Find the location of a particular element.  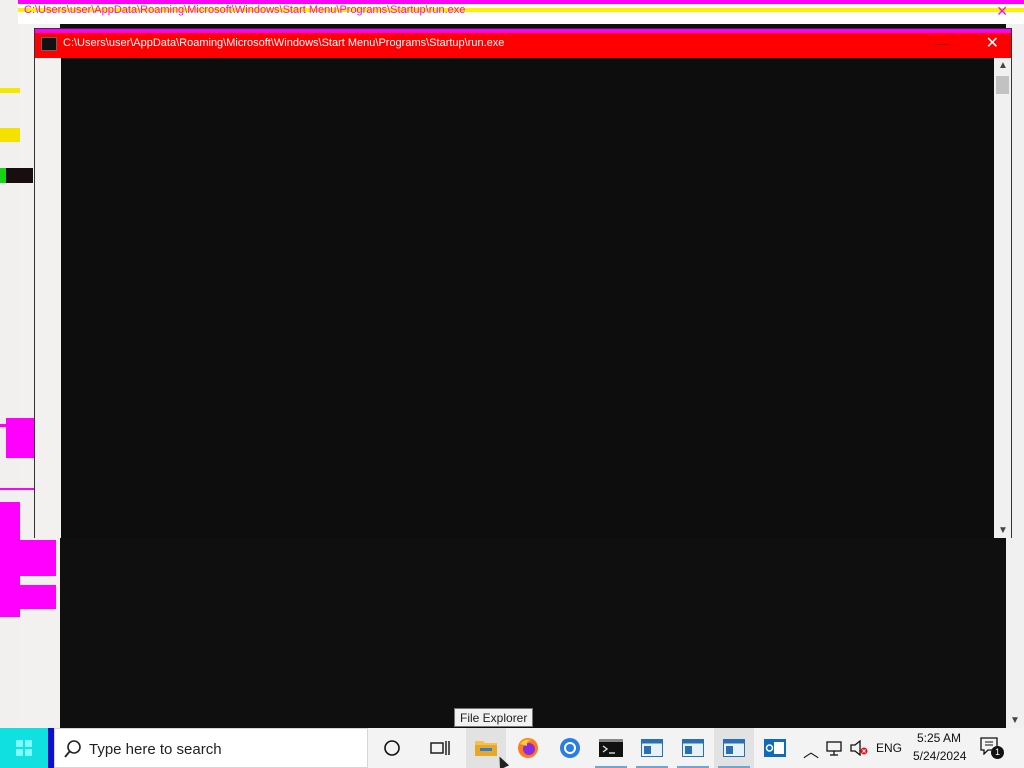

windows-logo-icon is located at coordinates (24, 748).